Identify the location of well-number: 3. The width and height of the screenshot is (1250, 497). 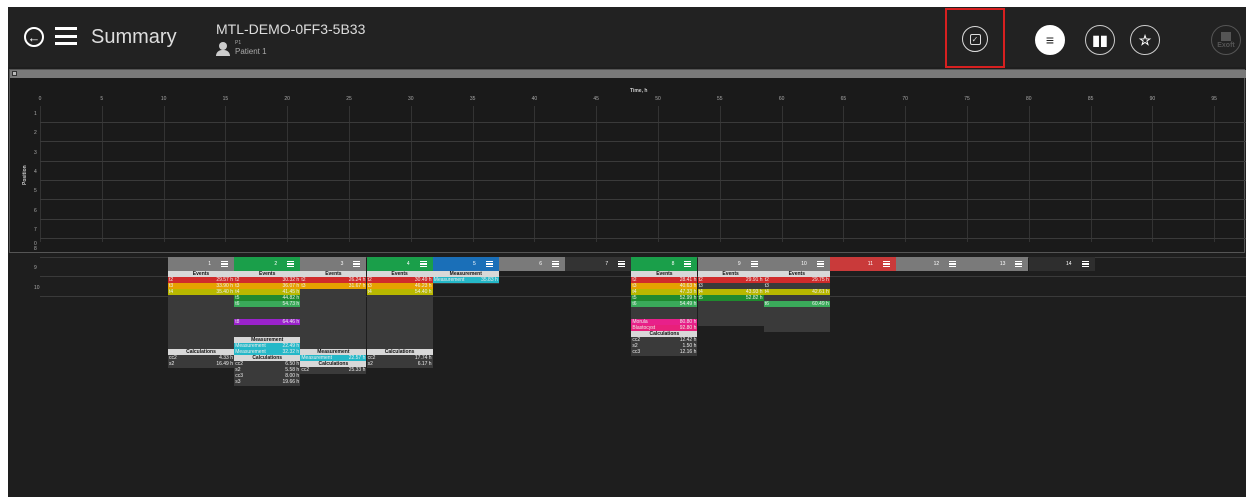
(342, 264).